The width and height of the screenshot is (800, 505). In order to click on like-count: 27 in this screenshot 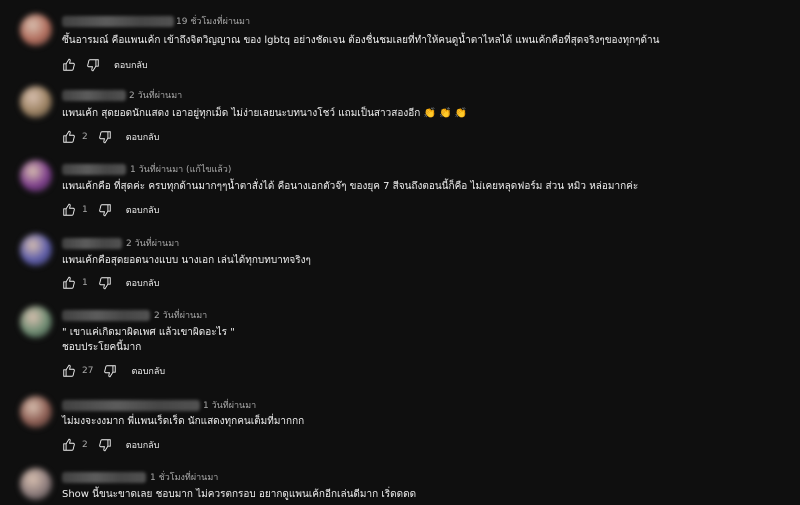, I will do `click(88, 371)`.